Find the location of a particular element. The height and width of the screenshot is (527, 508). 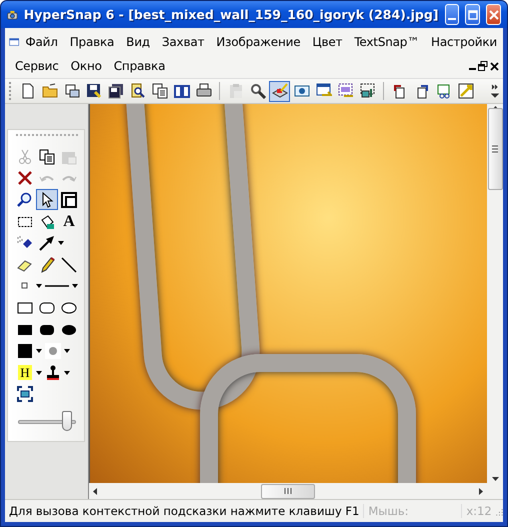

mouse-label: Мышь: is located at coordinates (412, 511).